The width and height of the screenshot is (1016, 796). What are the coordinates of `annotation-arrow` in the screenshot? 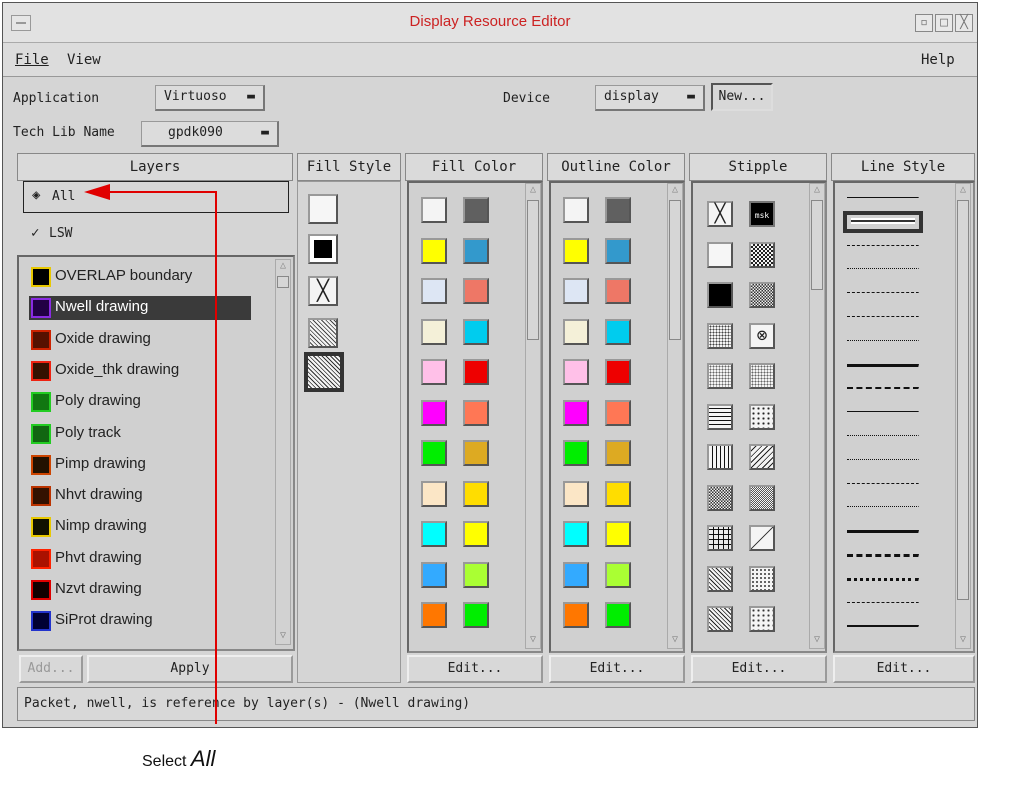 It's located at (150, 454).